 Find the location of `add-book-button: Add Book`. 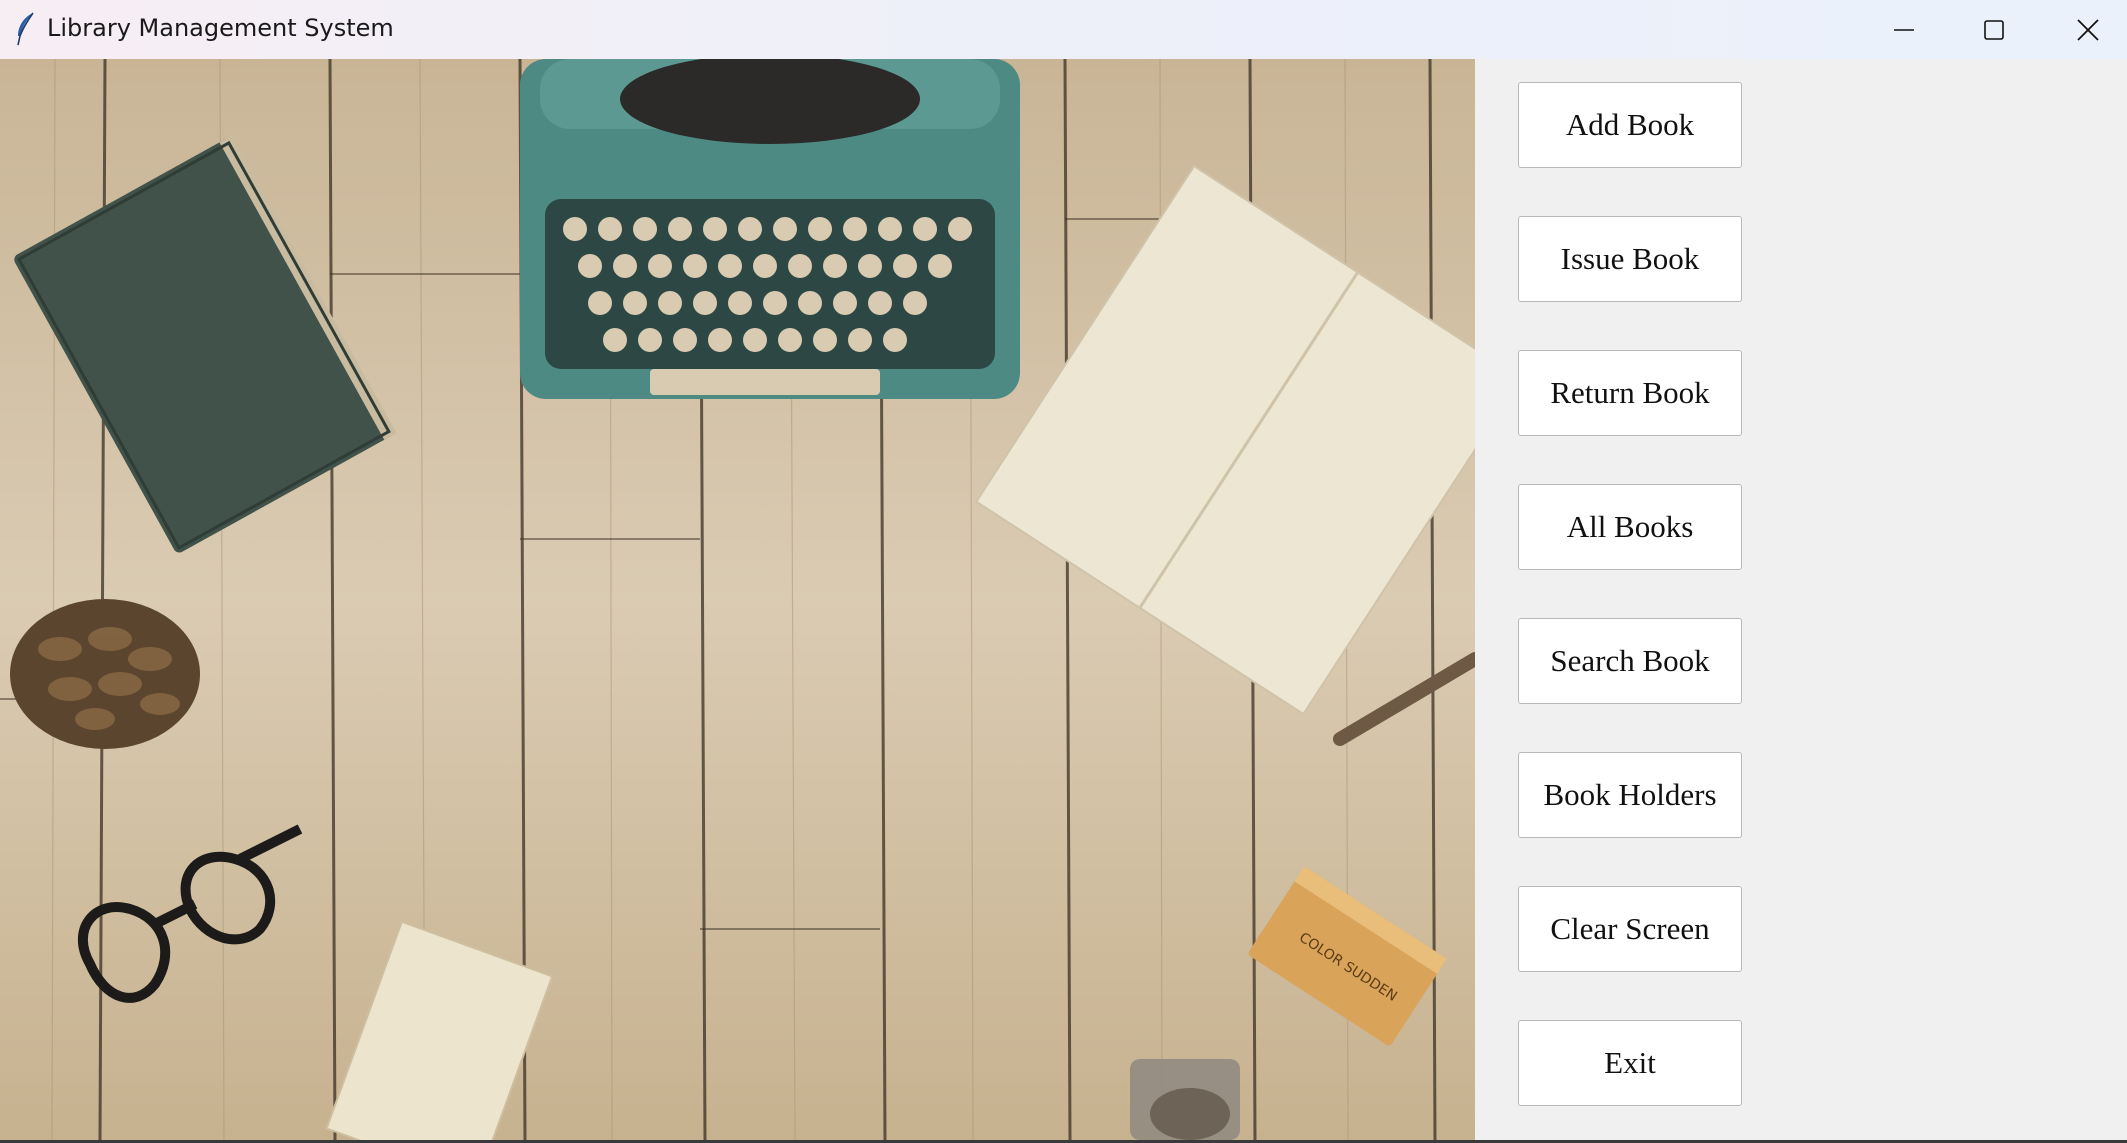

add-book-button: Add Book is located at coordinates (1630, 125).